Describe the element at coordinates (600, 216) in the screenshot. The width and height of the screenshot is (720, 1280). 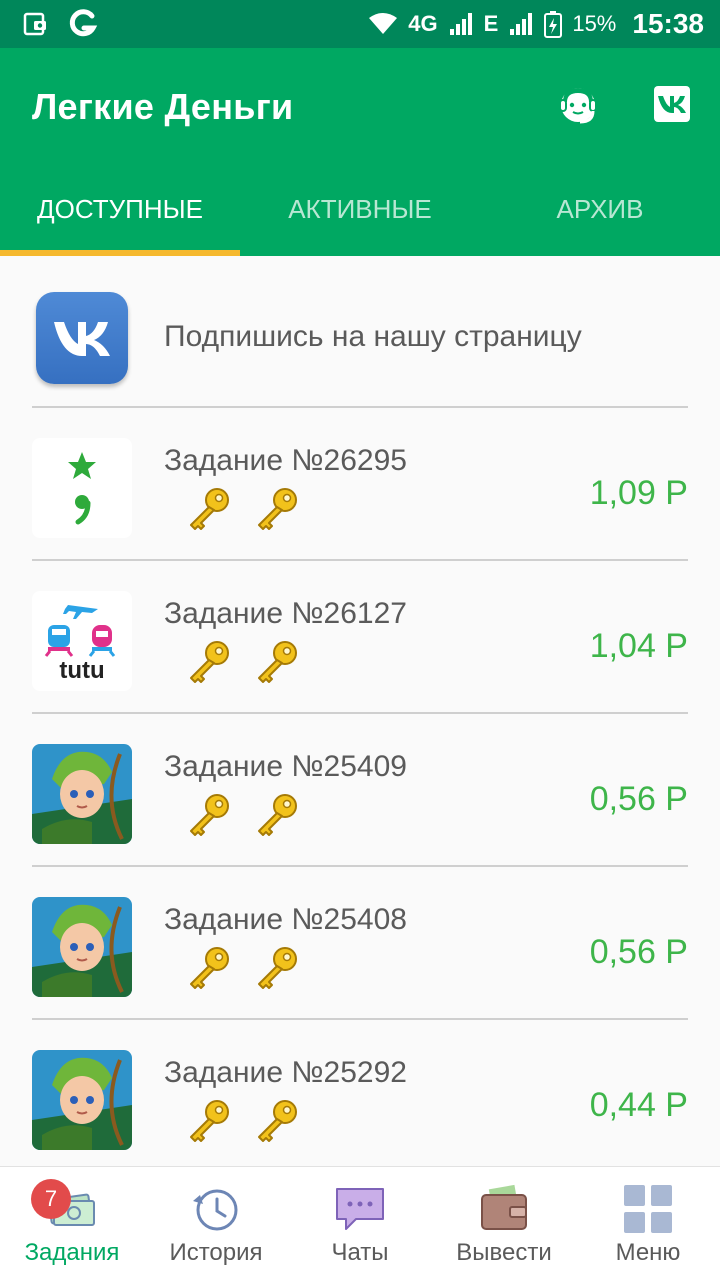
I see `tab-archive: АРХИВ` at that location.